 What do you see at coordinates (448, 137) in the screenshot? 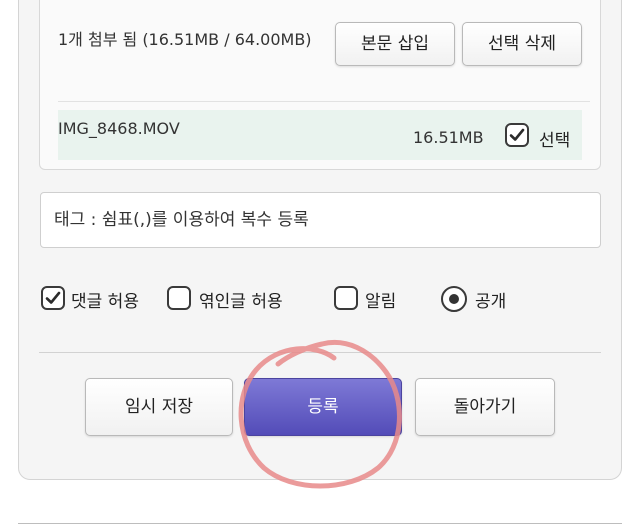
I see `file-size: 16.51MB` at bounding box center [448, 137].